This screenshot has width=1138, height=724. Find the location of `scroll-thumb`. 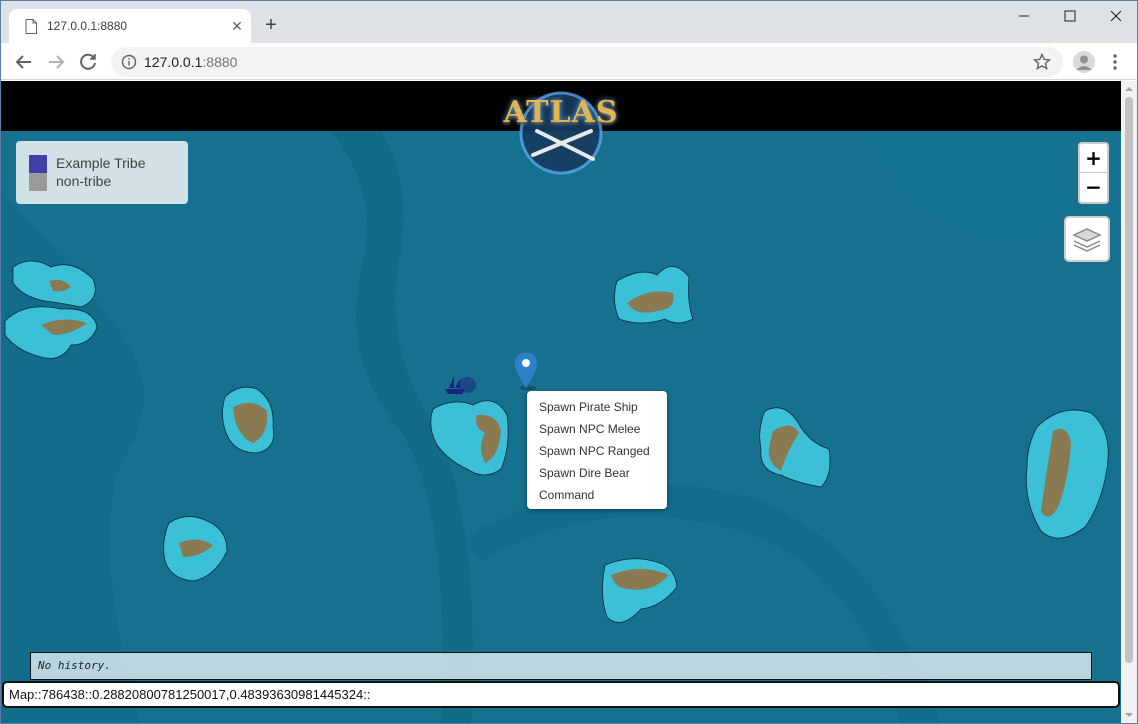

scroll-thumb is located at coordinates (1129, 380).